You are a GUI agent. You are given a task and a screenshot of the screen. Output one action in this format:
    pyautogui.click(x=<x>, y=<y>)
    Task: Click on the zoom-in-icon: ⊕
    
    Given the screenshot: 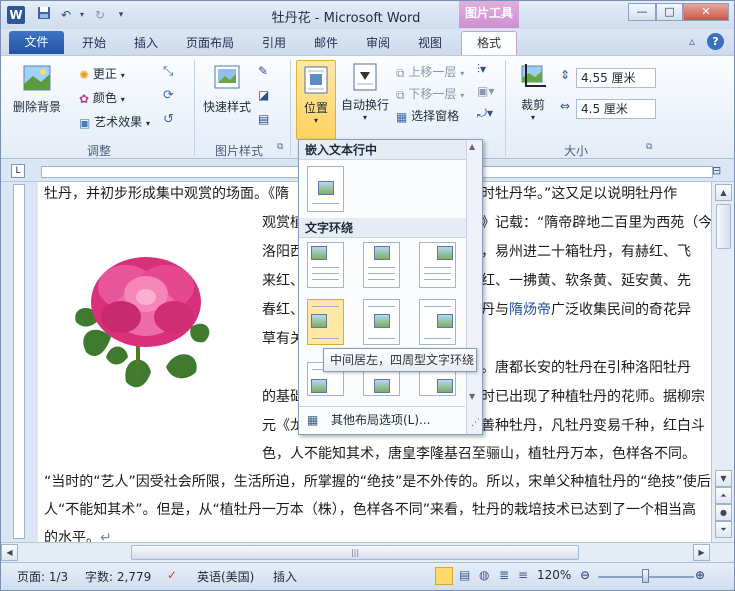 What is the action you would take?
    pyautogui.click(x=700, y=575)
    